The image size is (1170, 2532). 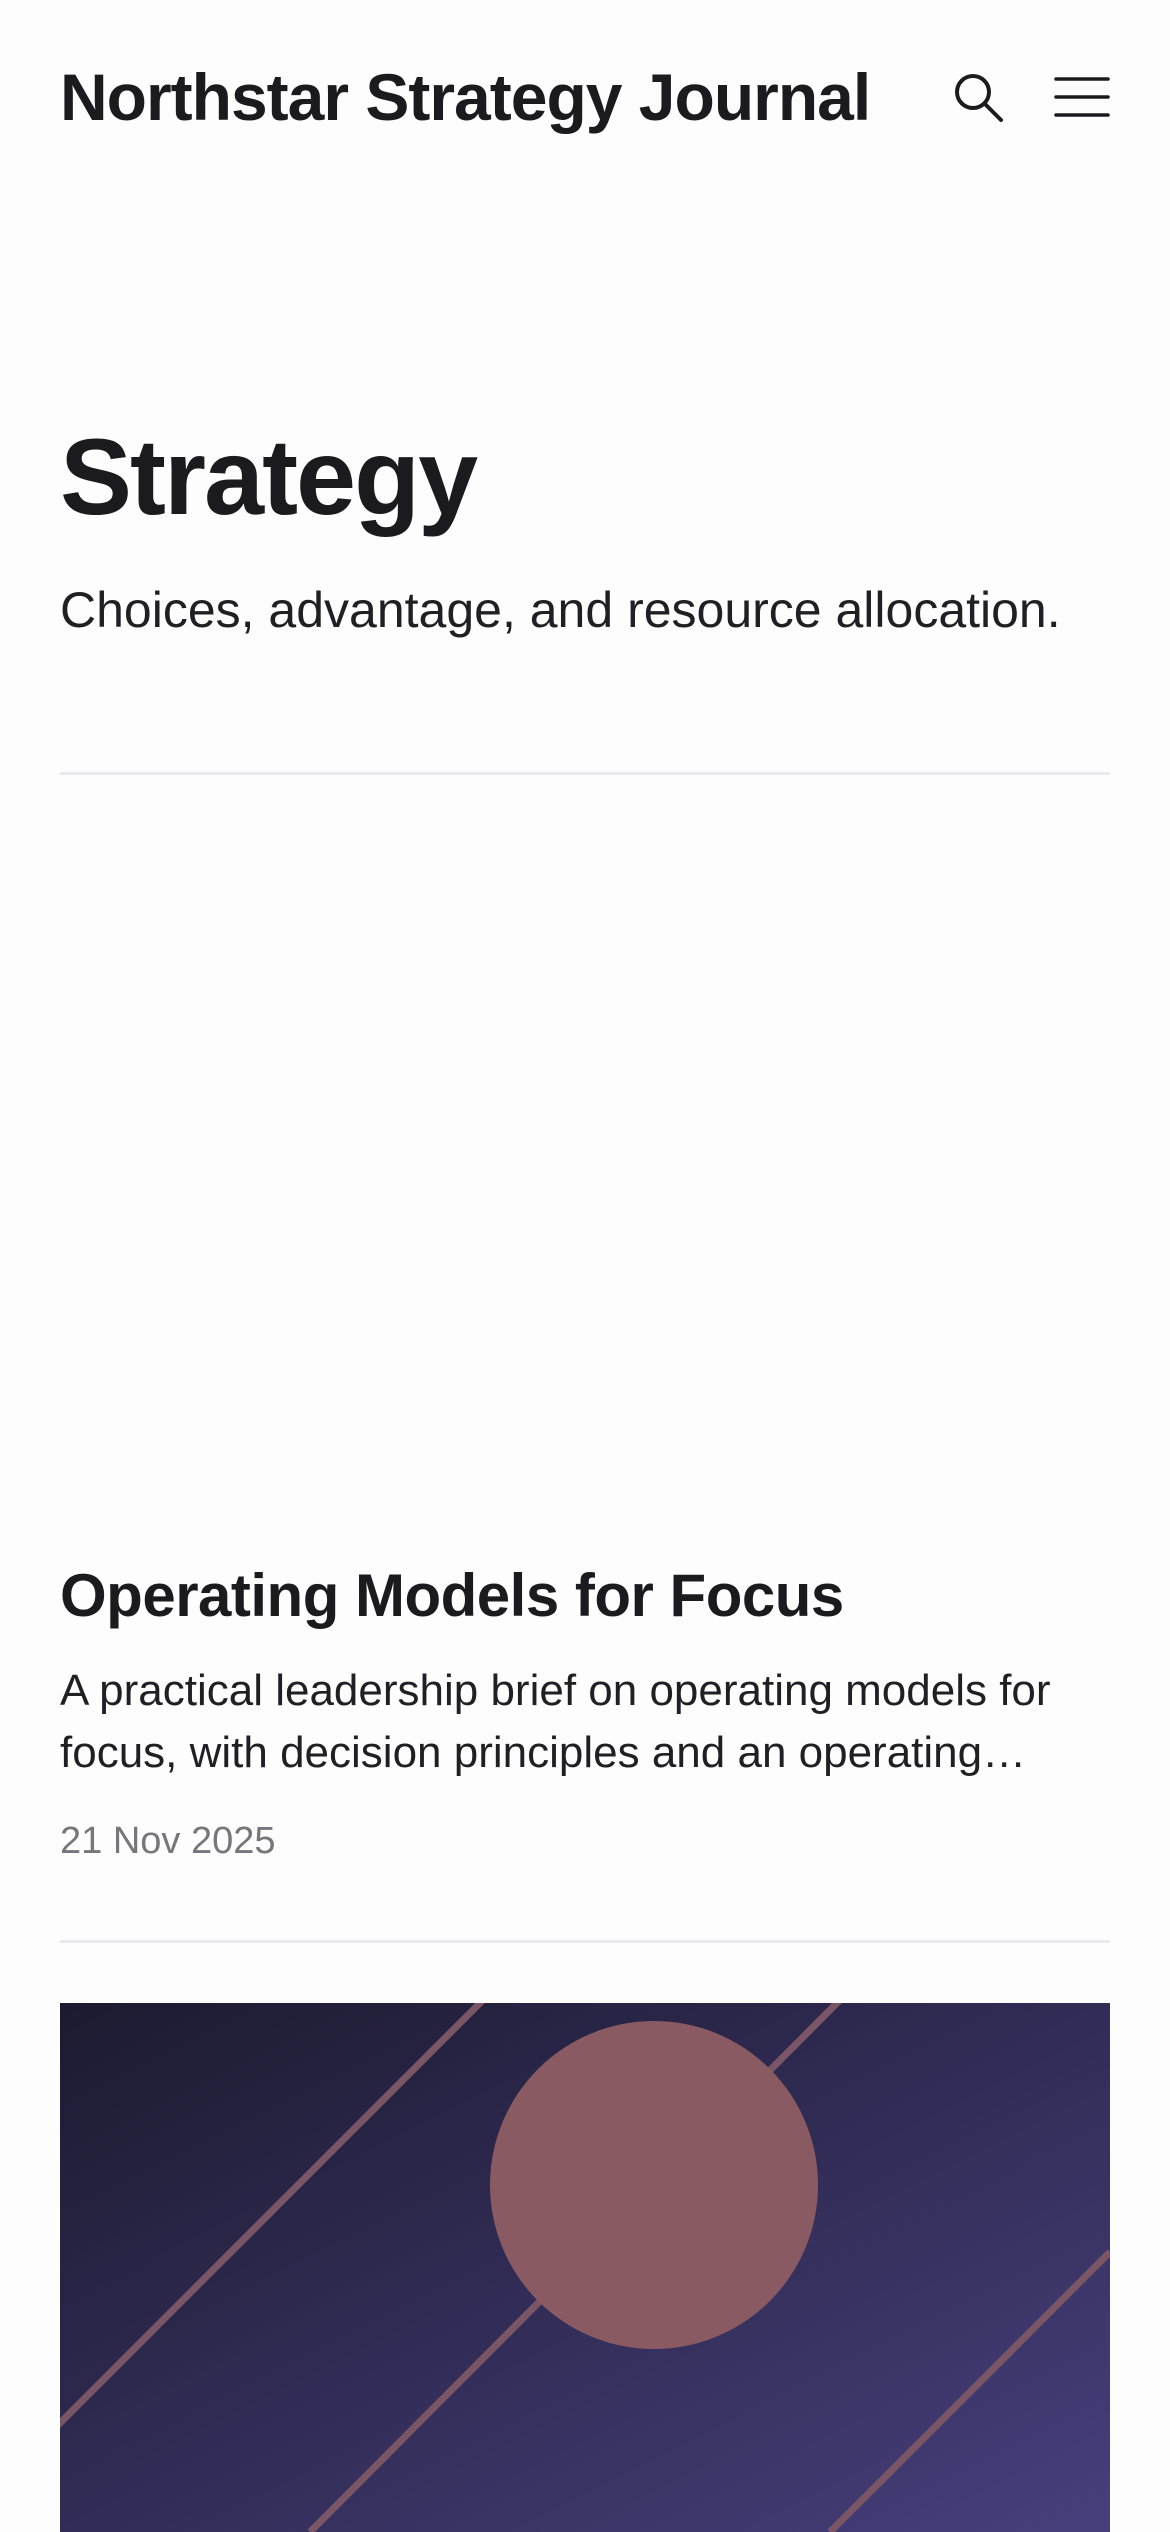 What do you see at coordinates (1030, 97) in the screenshot?
I see `header-actions` at bounding box center [1030, 97].